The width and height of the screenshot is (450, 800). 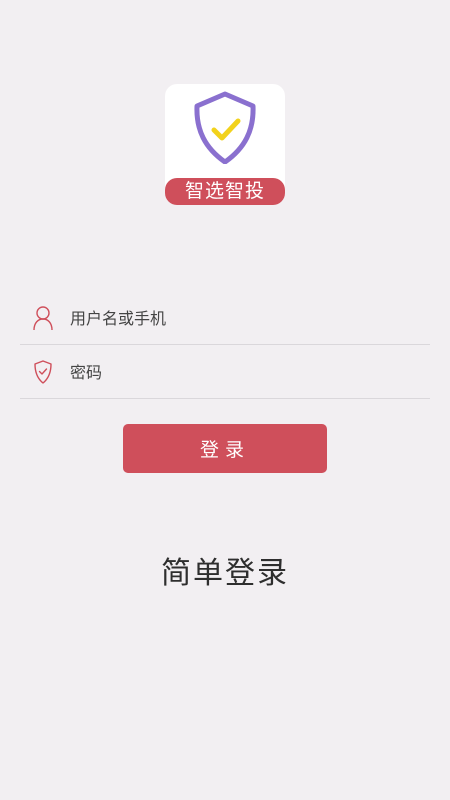 I want to click on username-field, so click(x=225, y=318).